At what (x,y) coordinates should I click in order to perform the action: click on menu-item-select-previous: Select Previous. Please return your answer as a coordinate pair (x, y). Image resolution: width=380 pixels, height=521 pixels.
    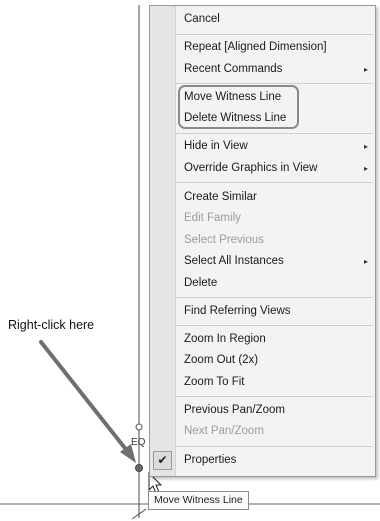
    Looking at the image, I should click on (224, 240).